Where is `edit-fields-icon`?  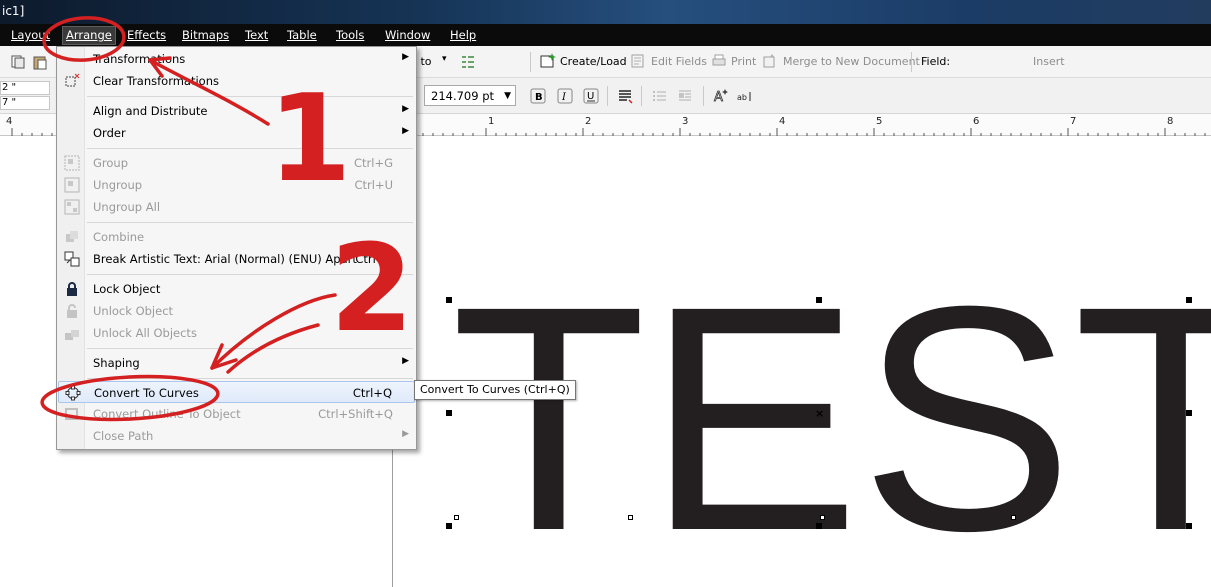 edit-fields-icon is located at coordinates (639, 61).